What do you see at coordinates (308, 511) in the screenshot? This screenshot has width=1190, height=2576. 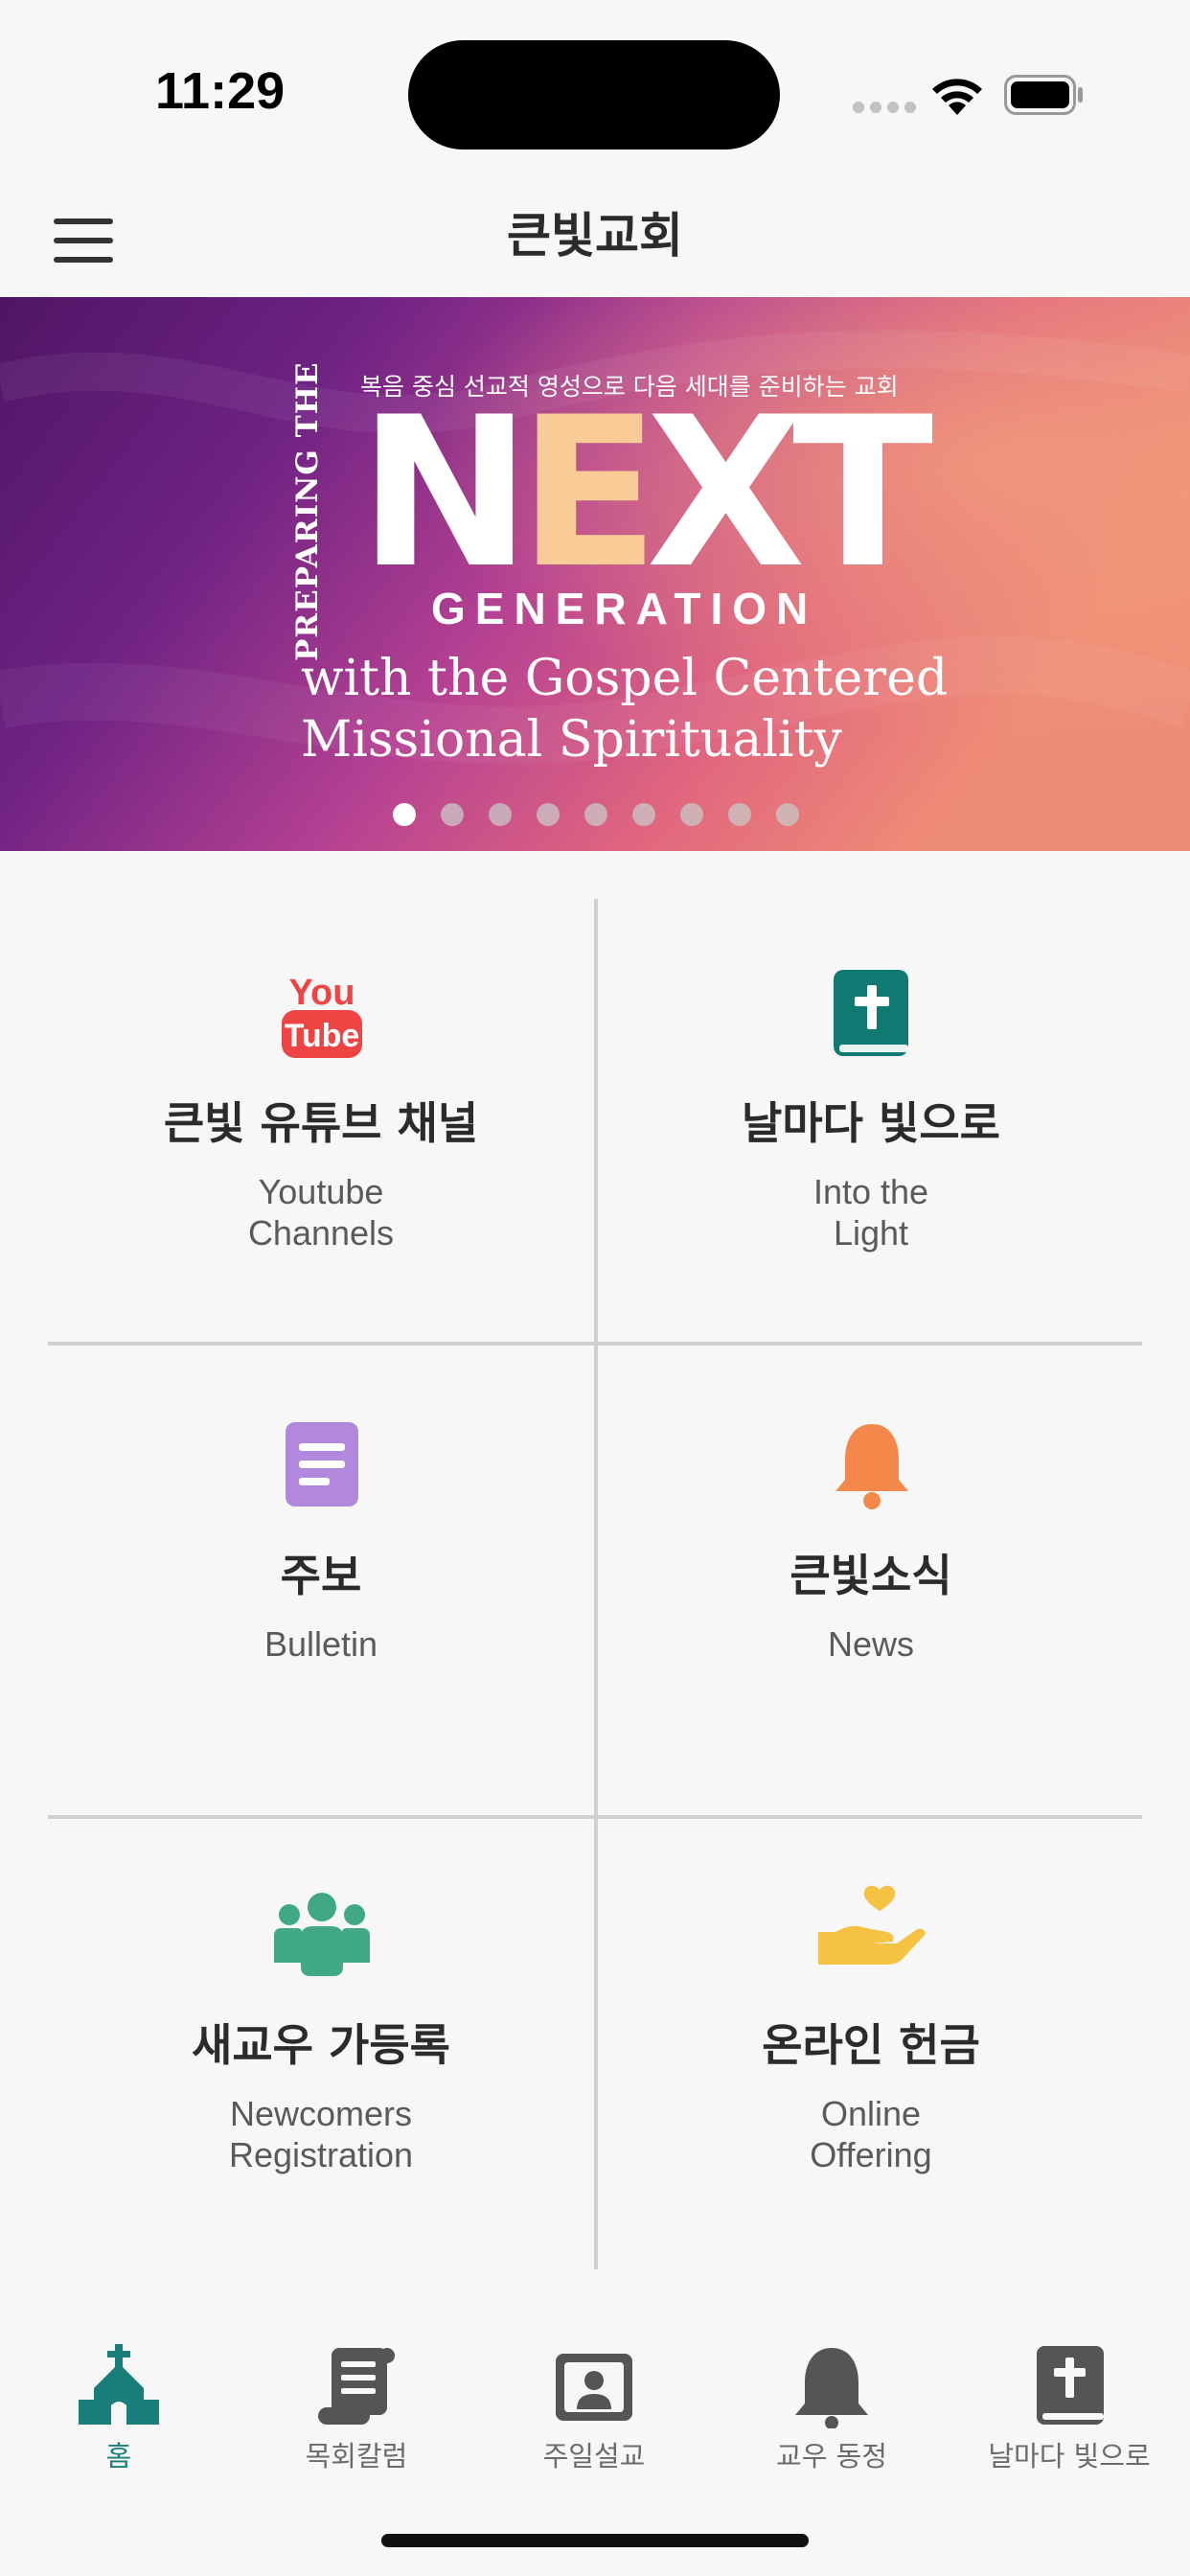 I see `banner-vertical-text: PREPARING THE` at bounding box center [308, 511].